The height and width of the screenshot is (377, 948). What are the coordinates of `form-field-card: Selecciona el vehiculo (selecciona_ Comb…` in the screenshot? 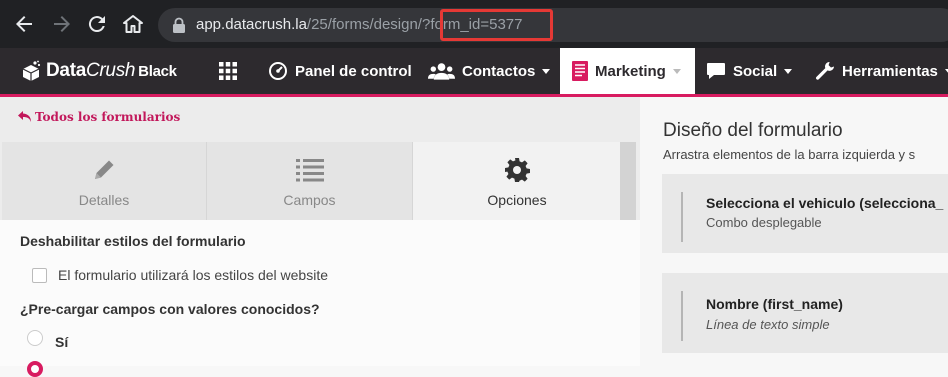 It's located at (805, 213).